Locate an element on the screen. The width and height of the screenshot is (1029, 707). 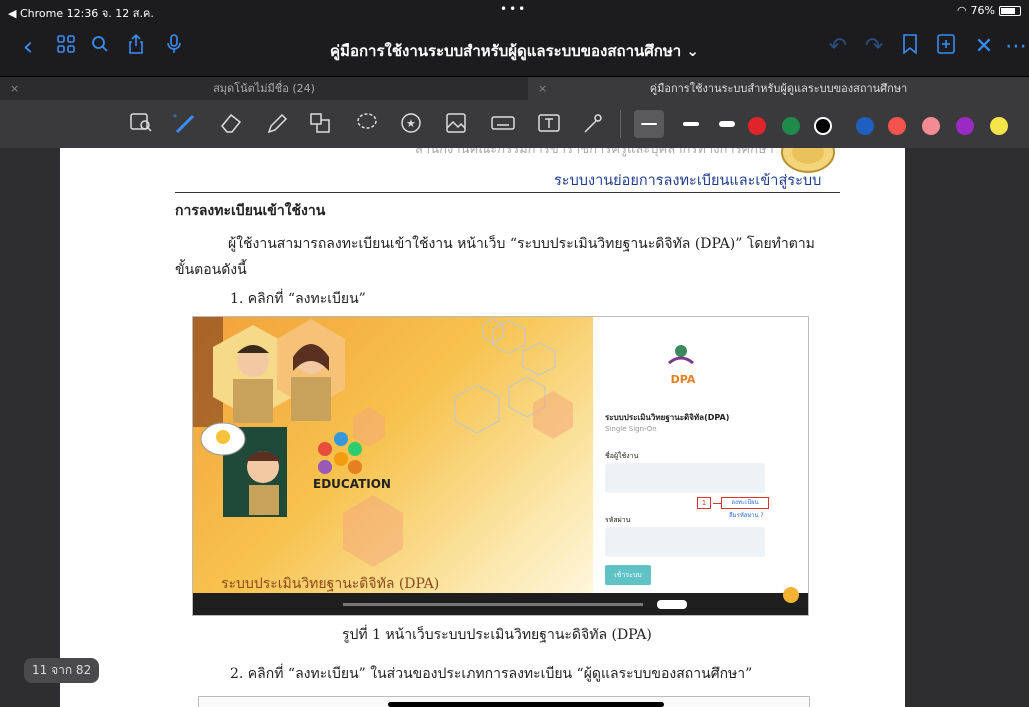
register-link: ลงทะเบียน is located at coordinates (745, 503).